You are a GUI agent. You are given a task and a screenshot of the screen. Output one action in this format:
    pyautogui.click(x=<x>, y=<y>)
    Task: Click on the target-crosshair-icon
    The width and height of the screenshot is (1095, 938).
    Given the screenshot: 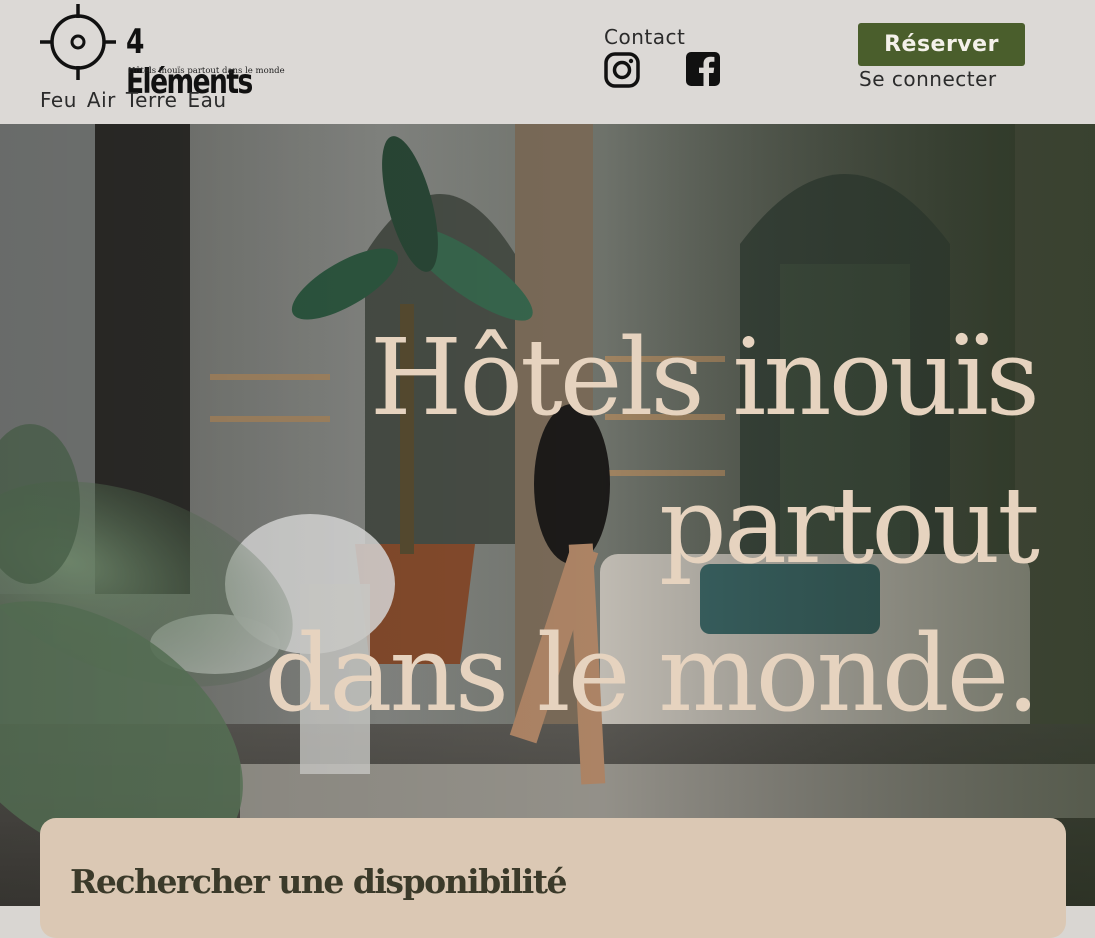 What is the action you would take?
    pyautogui.click(x=78, y=42)
    